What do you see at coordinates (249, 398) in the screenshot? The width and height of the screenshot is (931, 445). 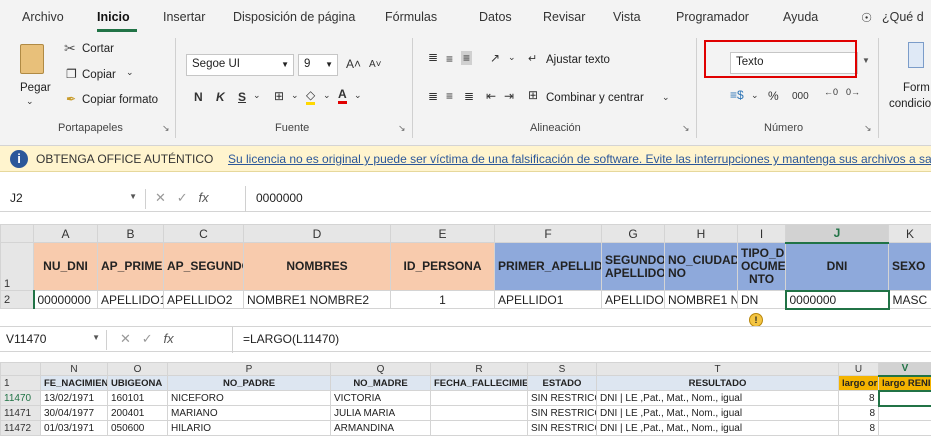 I see `table-cell: NICEFORO` at bounding box center [249, 398].